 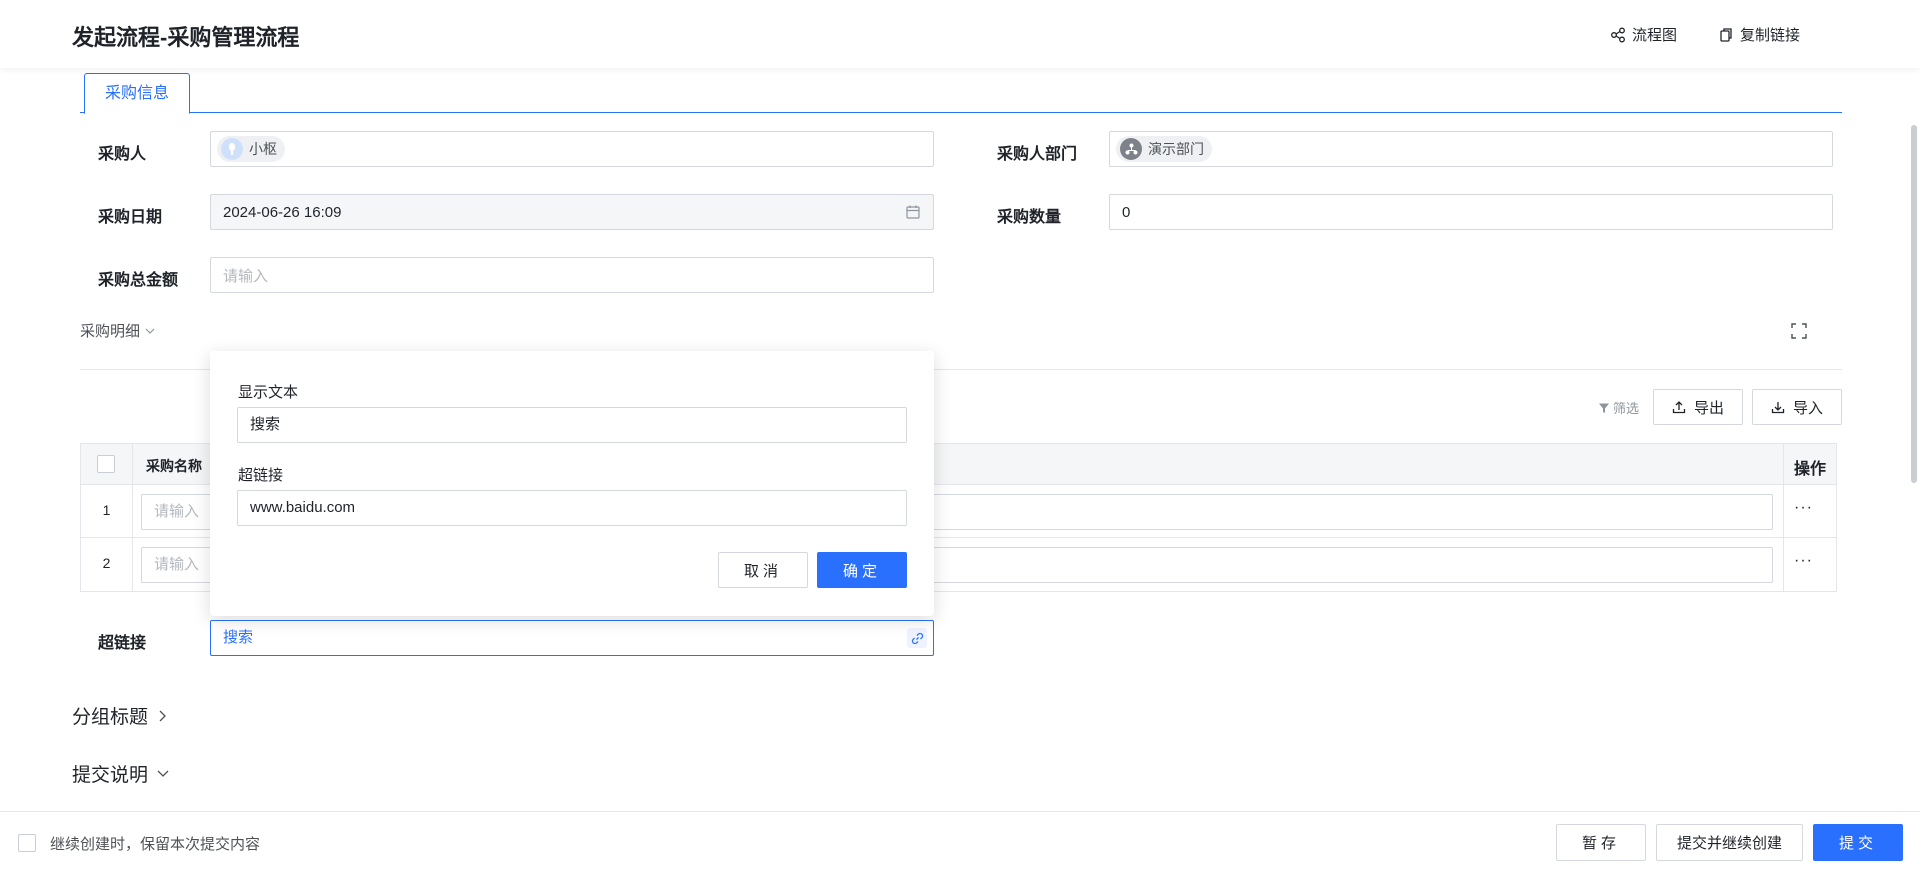 I want to click on dept-label: 采购人部门, so click(x=1037, y=154).